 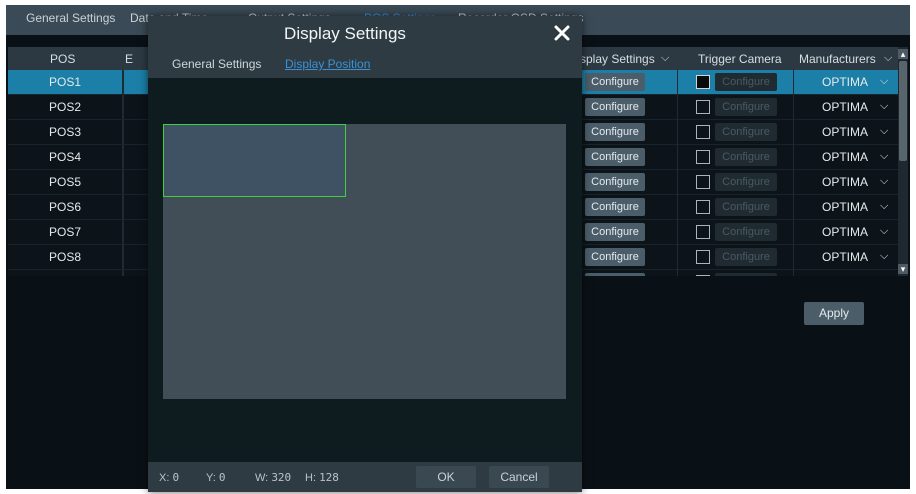 What do you see at coordinates (70, 18) in the screenshot?
I see `tab-general-settings: General Settings` at bounding box center [70, 18].